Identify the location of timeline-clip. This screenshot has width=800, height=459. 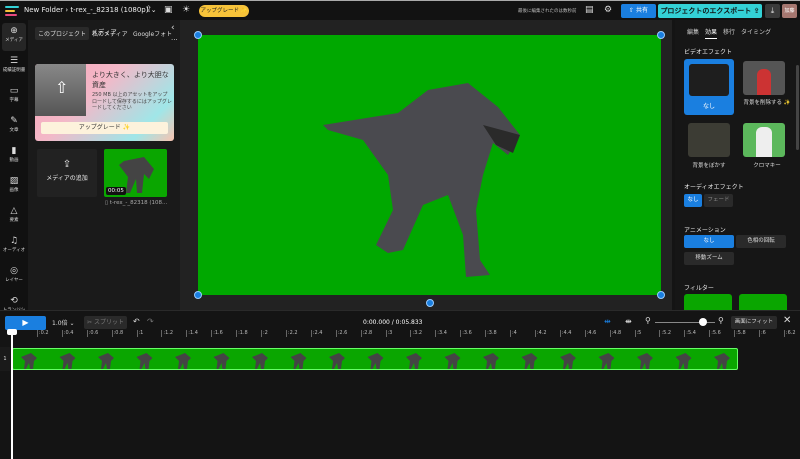
(375, 359).